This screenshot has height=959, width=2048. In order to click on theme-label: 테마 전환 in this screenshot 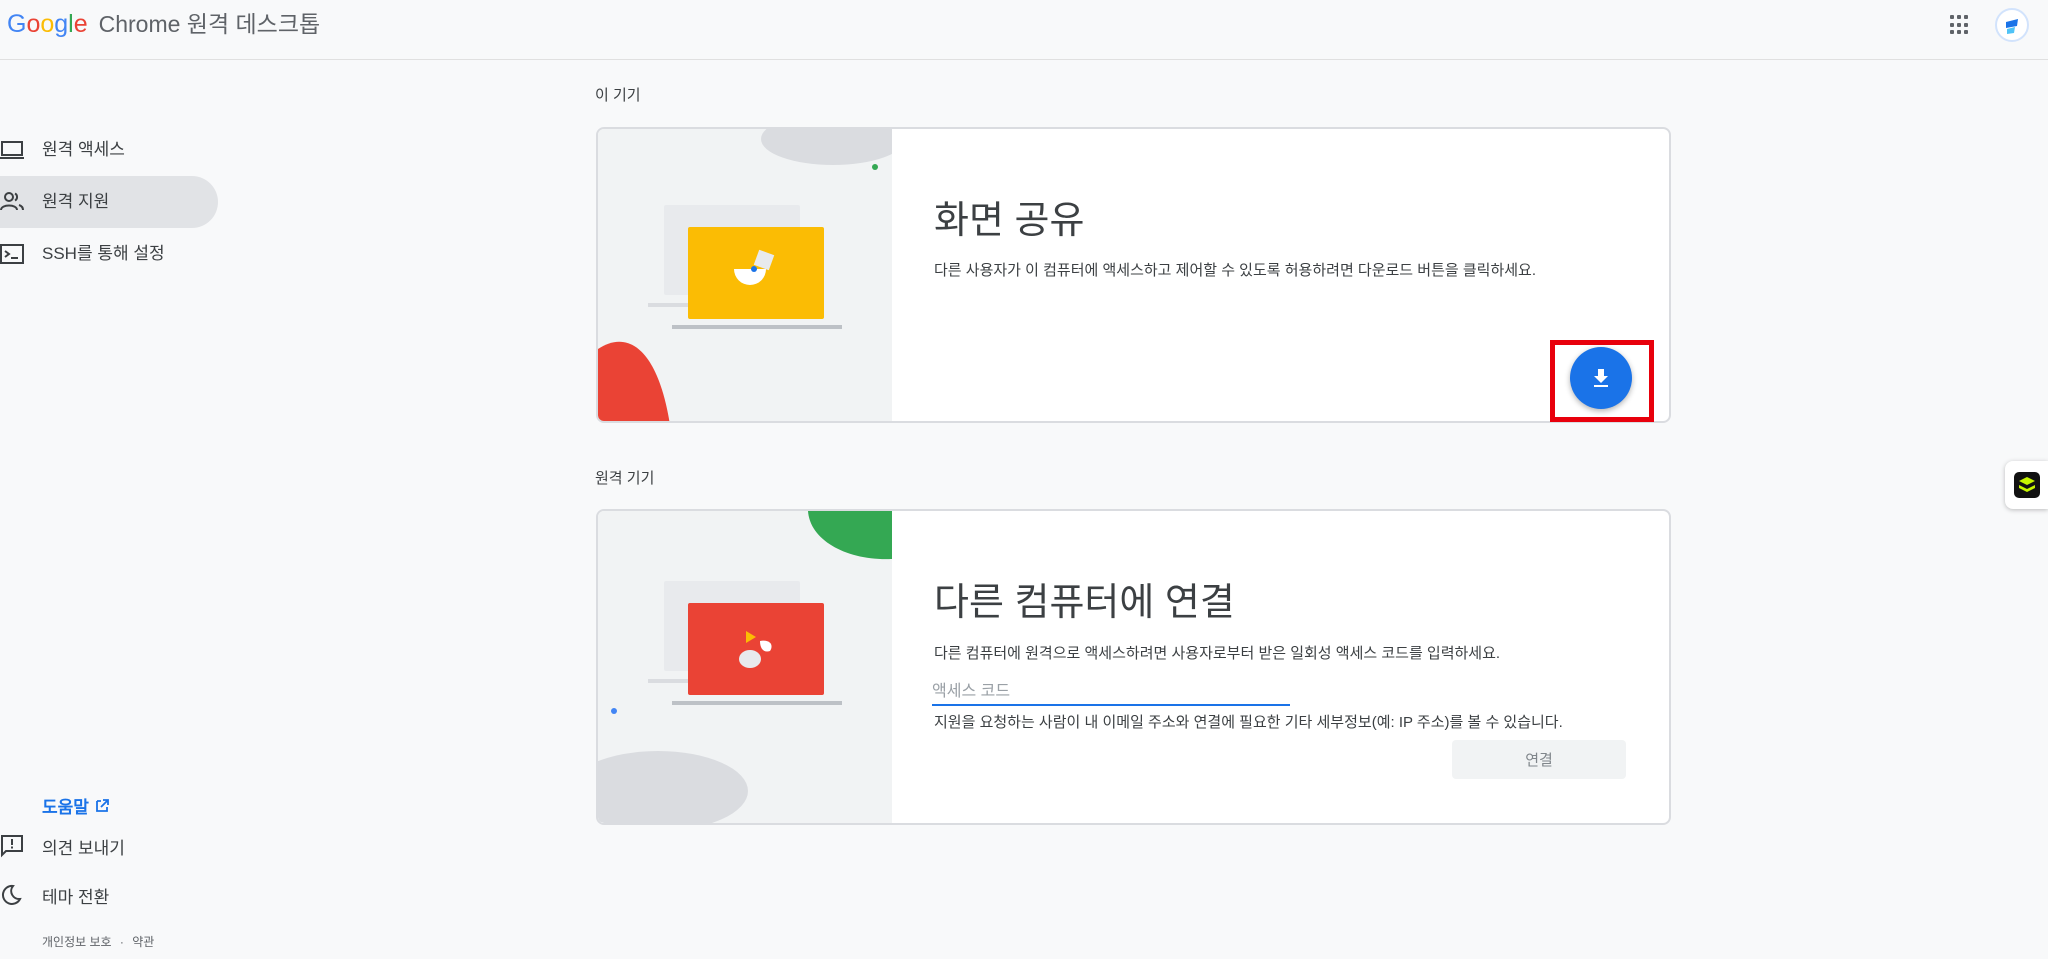, I will do `click(76, 897)`.